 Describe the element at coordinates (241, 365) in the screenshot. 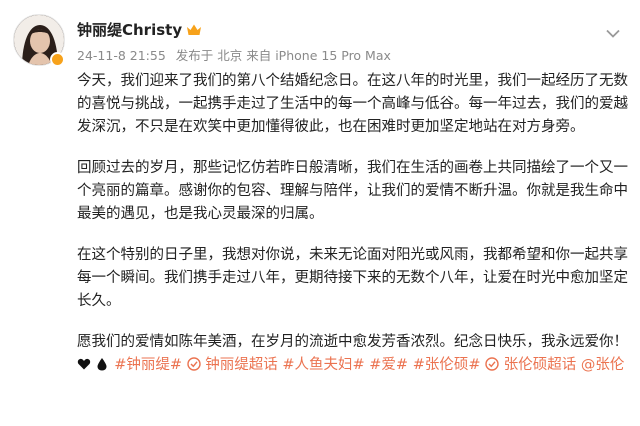

I see `super-topic-link: 钟丽缇超话` at that location.